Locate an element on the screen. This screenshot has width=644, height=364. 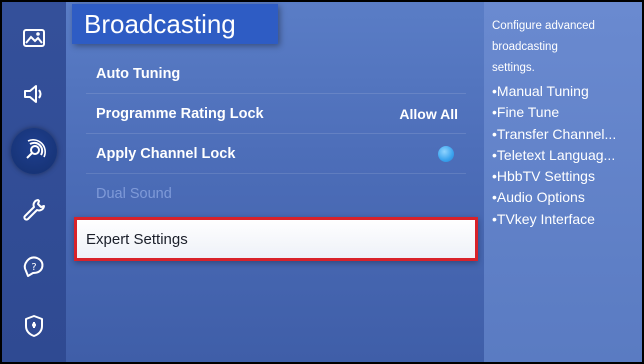
menu-item-label: Auto Tuning is located at coordinates (138, 73).